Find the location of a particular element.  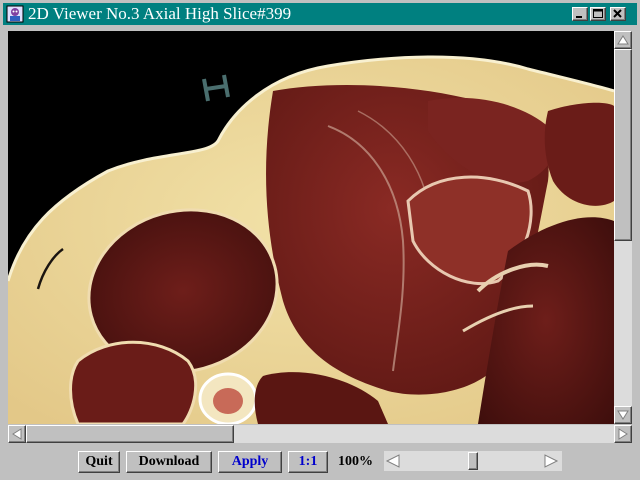

one-to-one-button: 1:1 is located at coordinates (308, 462).